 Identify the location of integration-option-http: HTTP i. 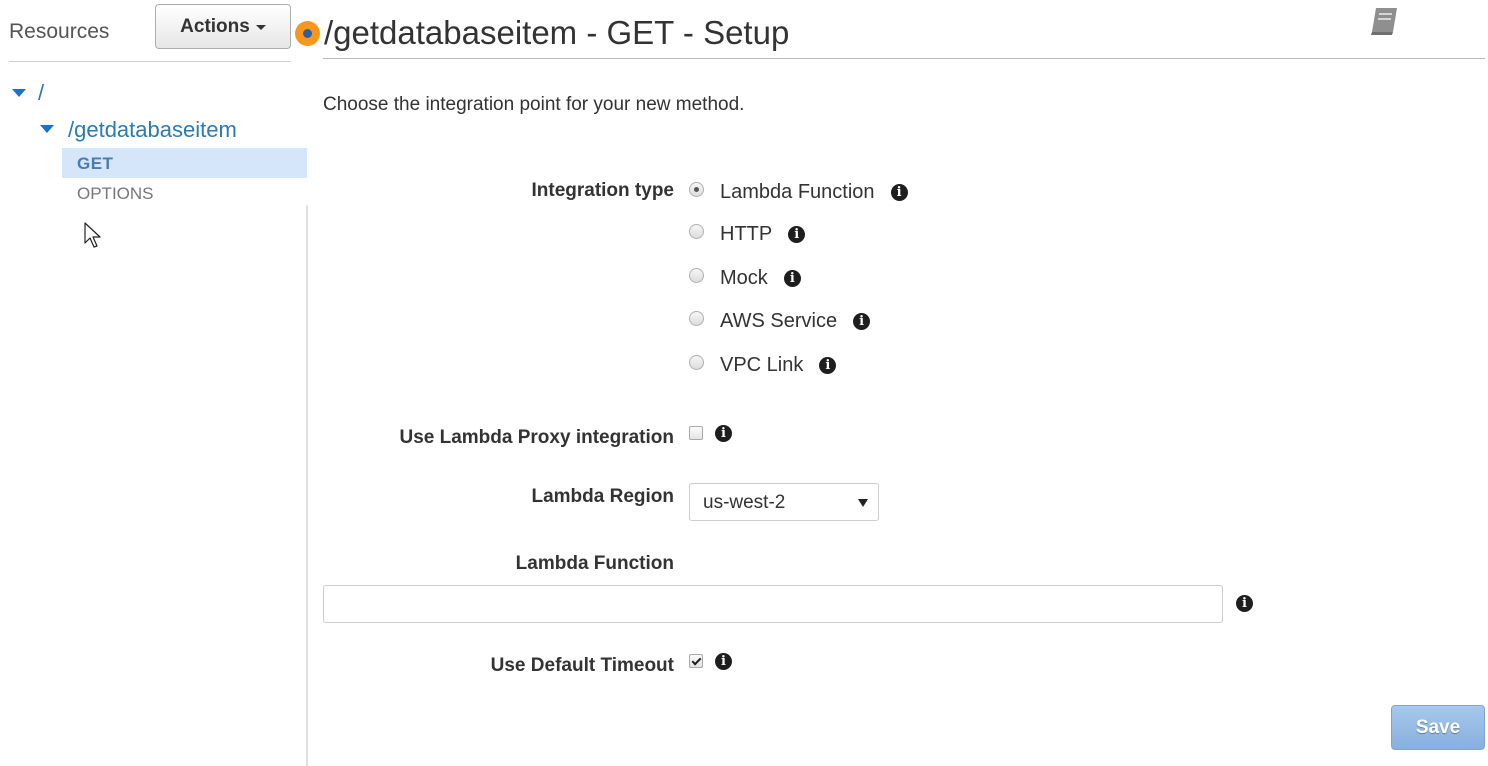
(747, 234).